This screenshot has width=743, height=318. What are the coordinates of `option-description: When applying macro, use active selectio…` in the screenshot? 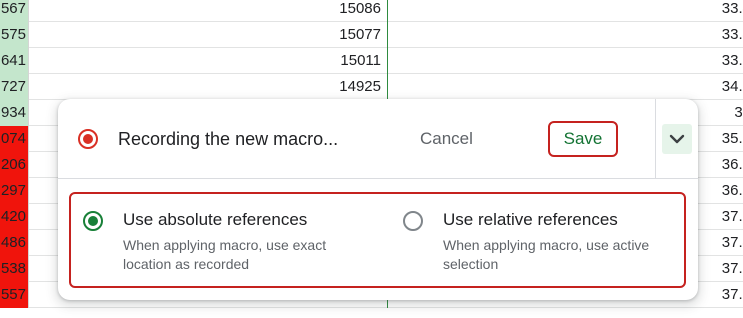 It's located at (546, 254).